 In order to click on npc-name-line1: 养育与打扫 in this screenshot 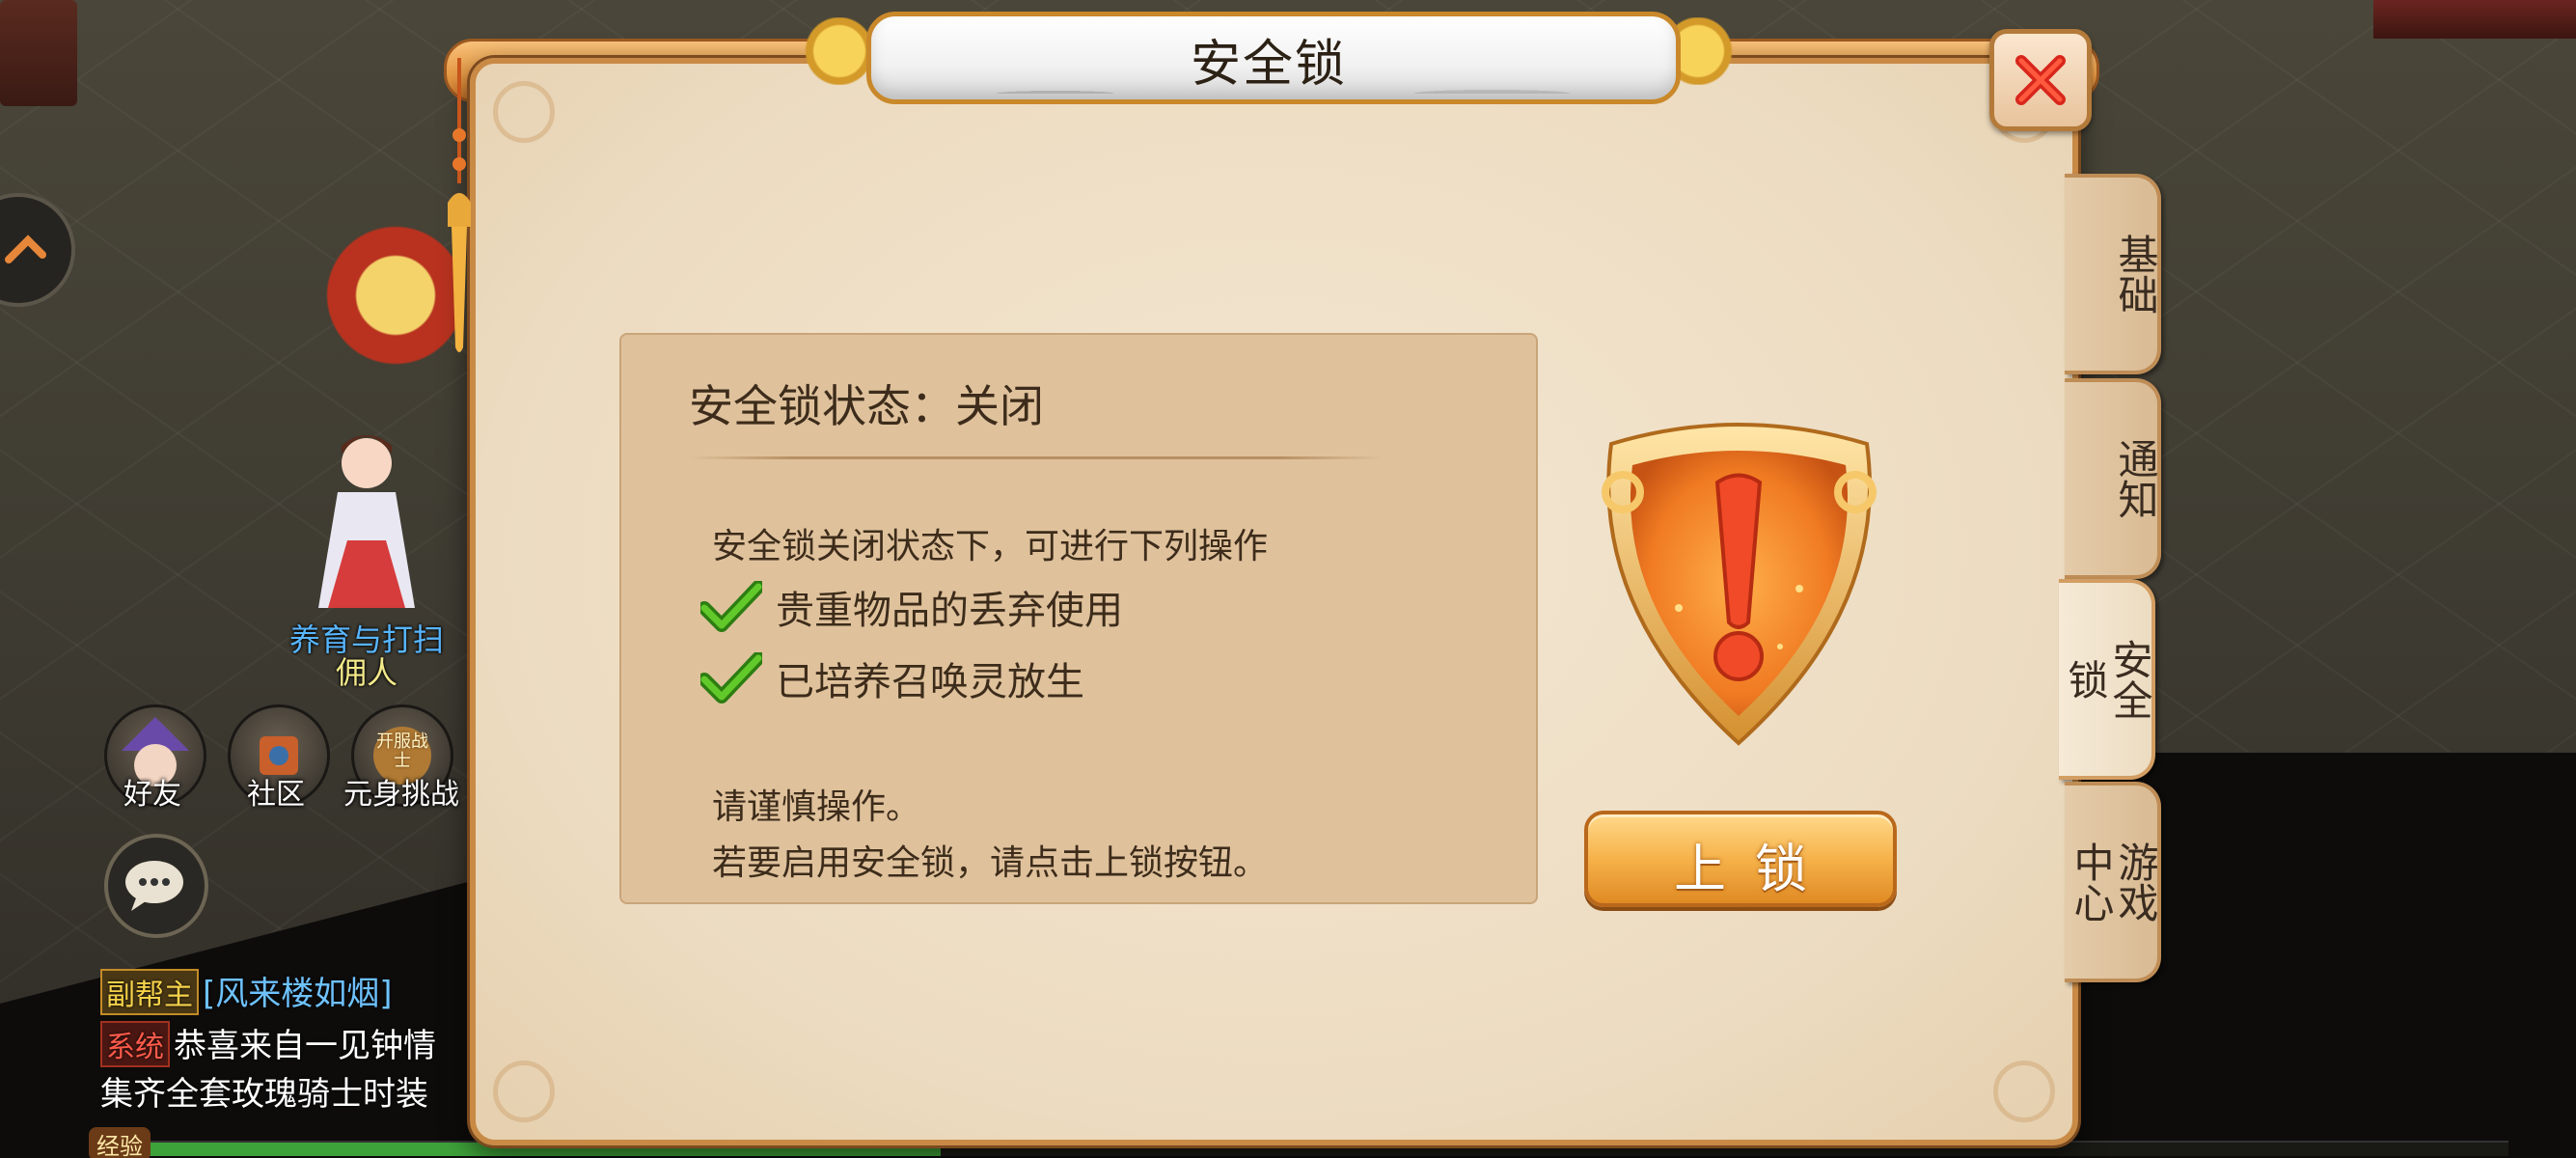, I will do `click(366, 639)`.